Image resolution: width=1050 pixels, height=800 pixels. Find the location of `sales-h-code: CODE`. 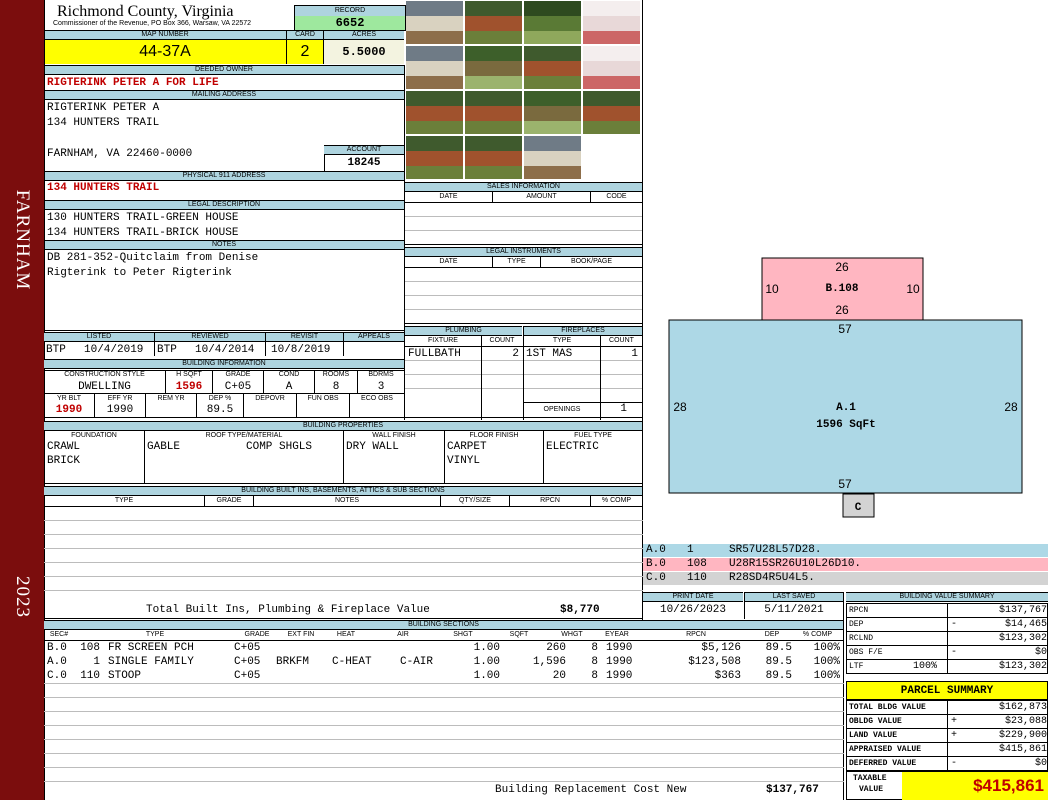

sales-h-code: CODE is located at coordinates (616, 196).